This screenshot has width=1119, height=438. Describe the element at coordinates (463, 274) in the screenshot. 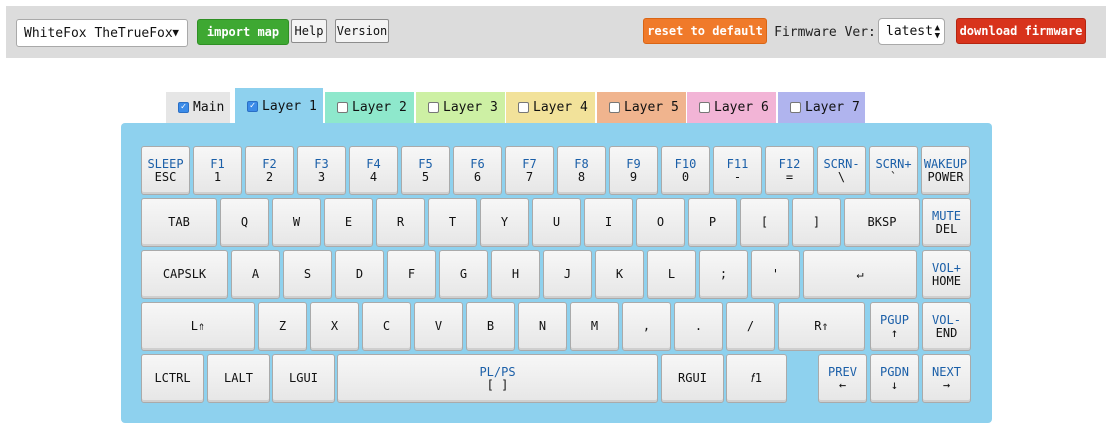

I see `key-g: G` at that location.